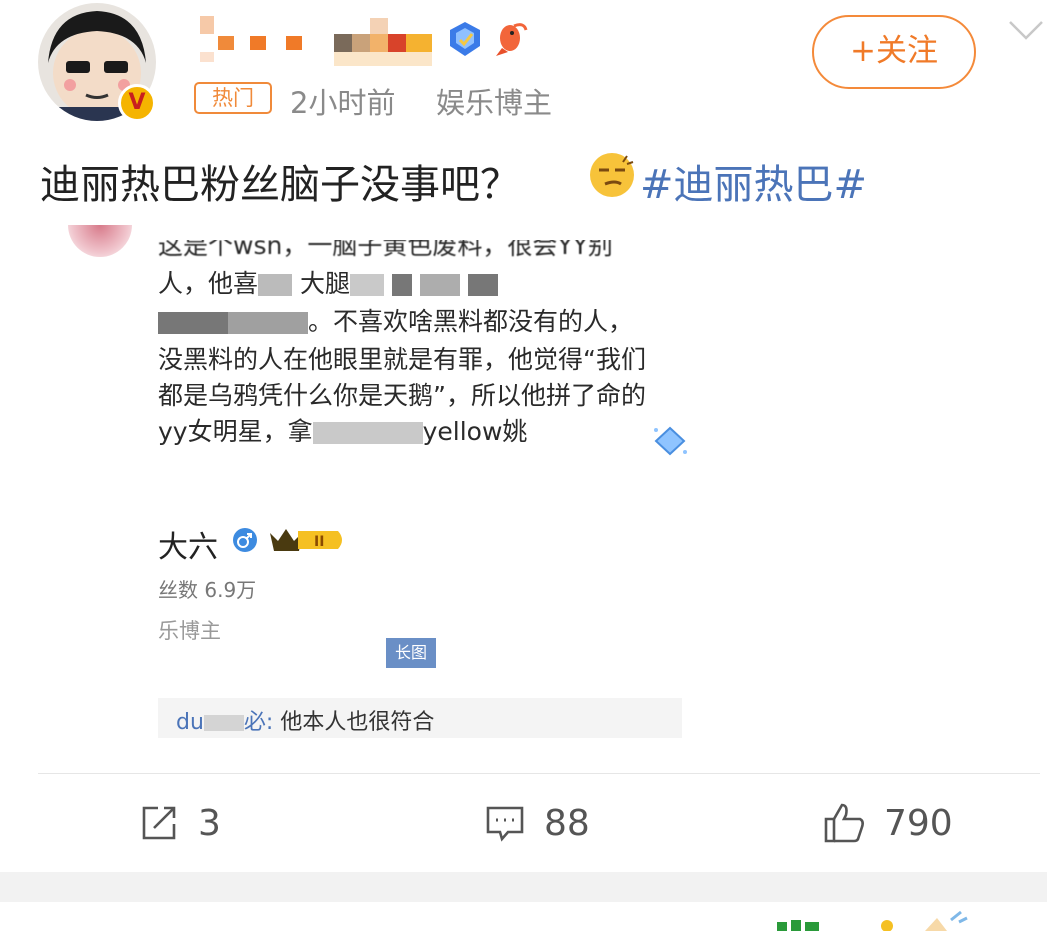  What do you see at coordinates (844, 823) in the screenshot?
I see `thumbs-up-icon` at bounding box center [844, 823].